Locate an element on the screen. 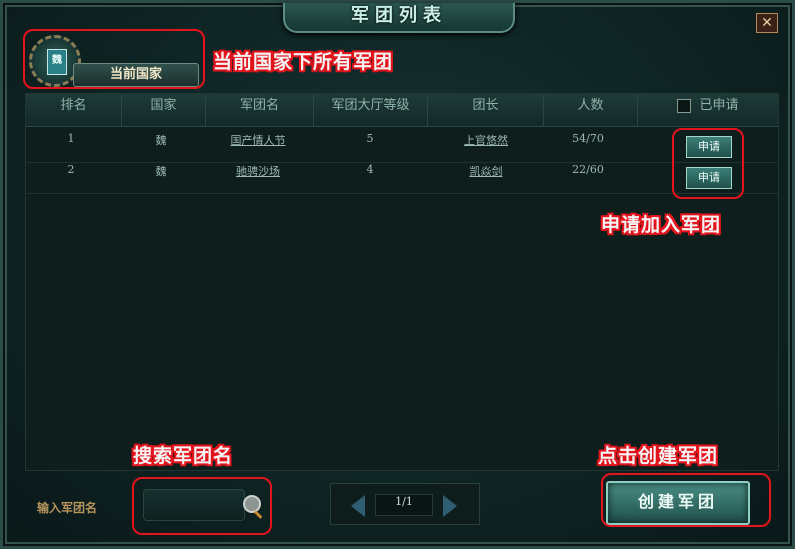 The height and width of the screenshot is (549, 795). annotation-search-note: 搜索军团名 is located at coordinates (183, 456).